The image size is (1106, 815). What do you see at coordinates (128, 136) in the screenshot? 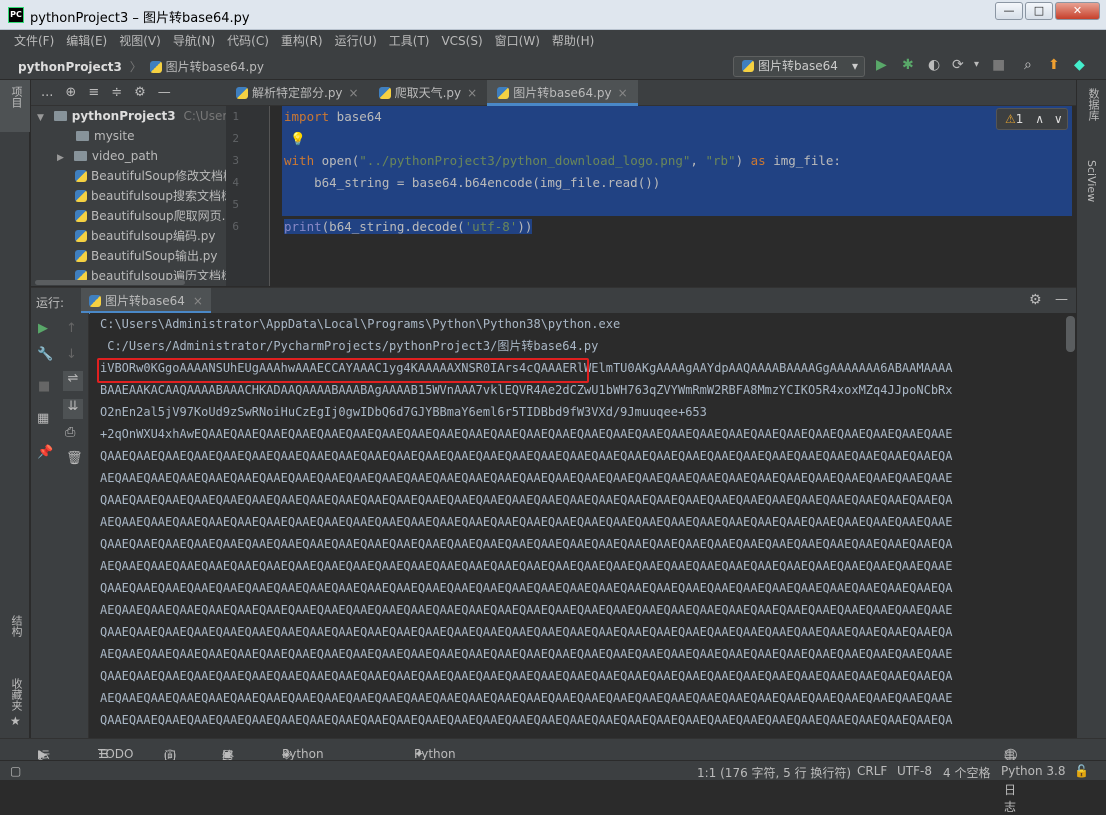
I see `tree-item-mysite: mysite` at bounding box center [128, 136].